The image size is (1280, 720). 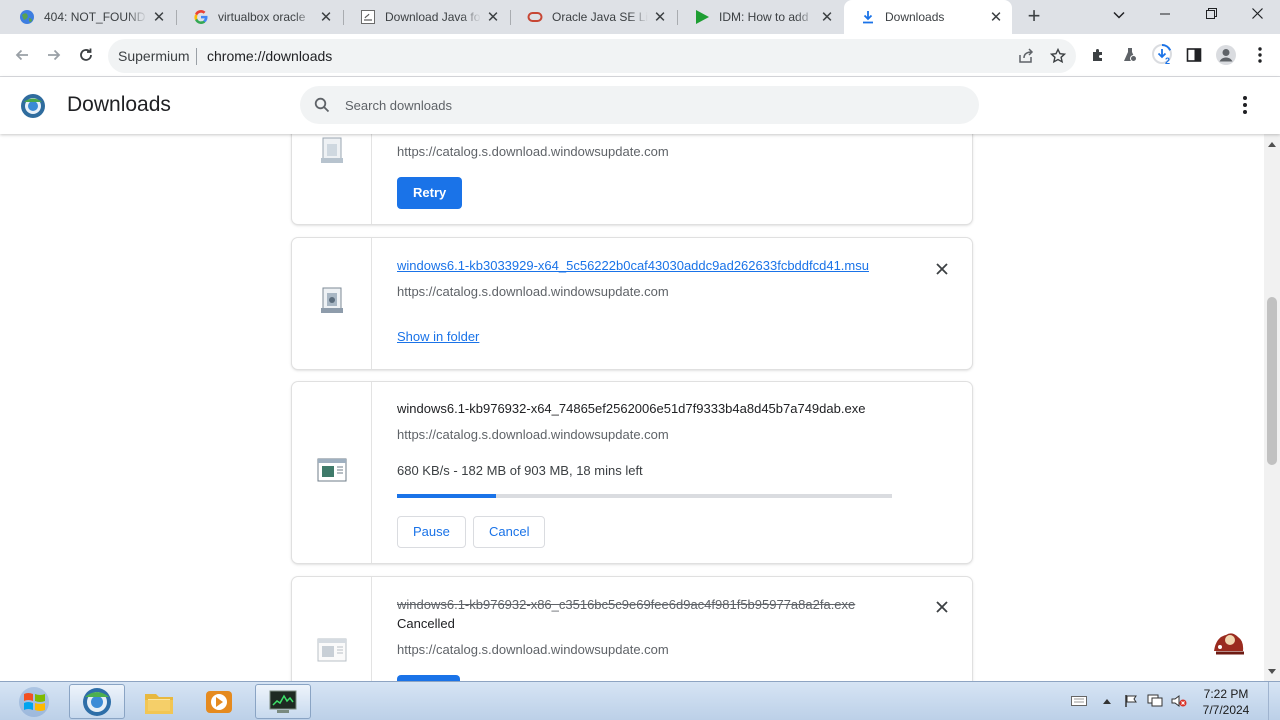 I want to click on idm-favicon-icon, so click(x=702, y=17).